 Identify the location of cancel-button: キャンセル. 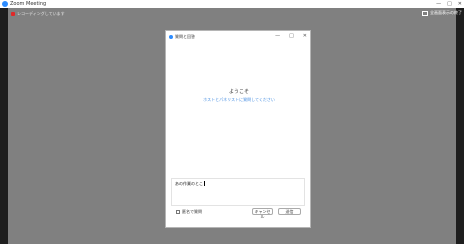
(262, 213).